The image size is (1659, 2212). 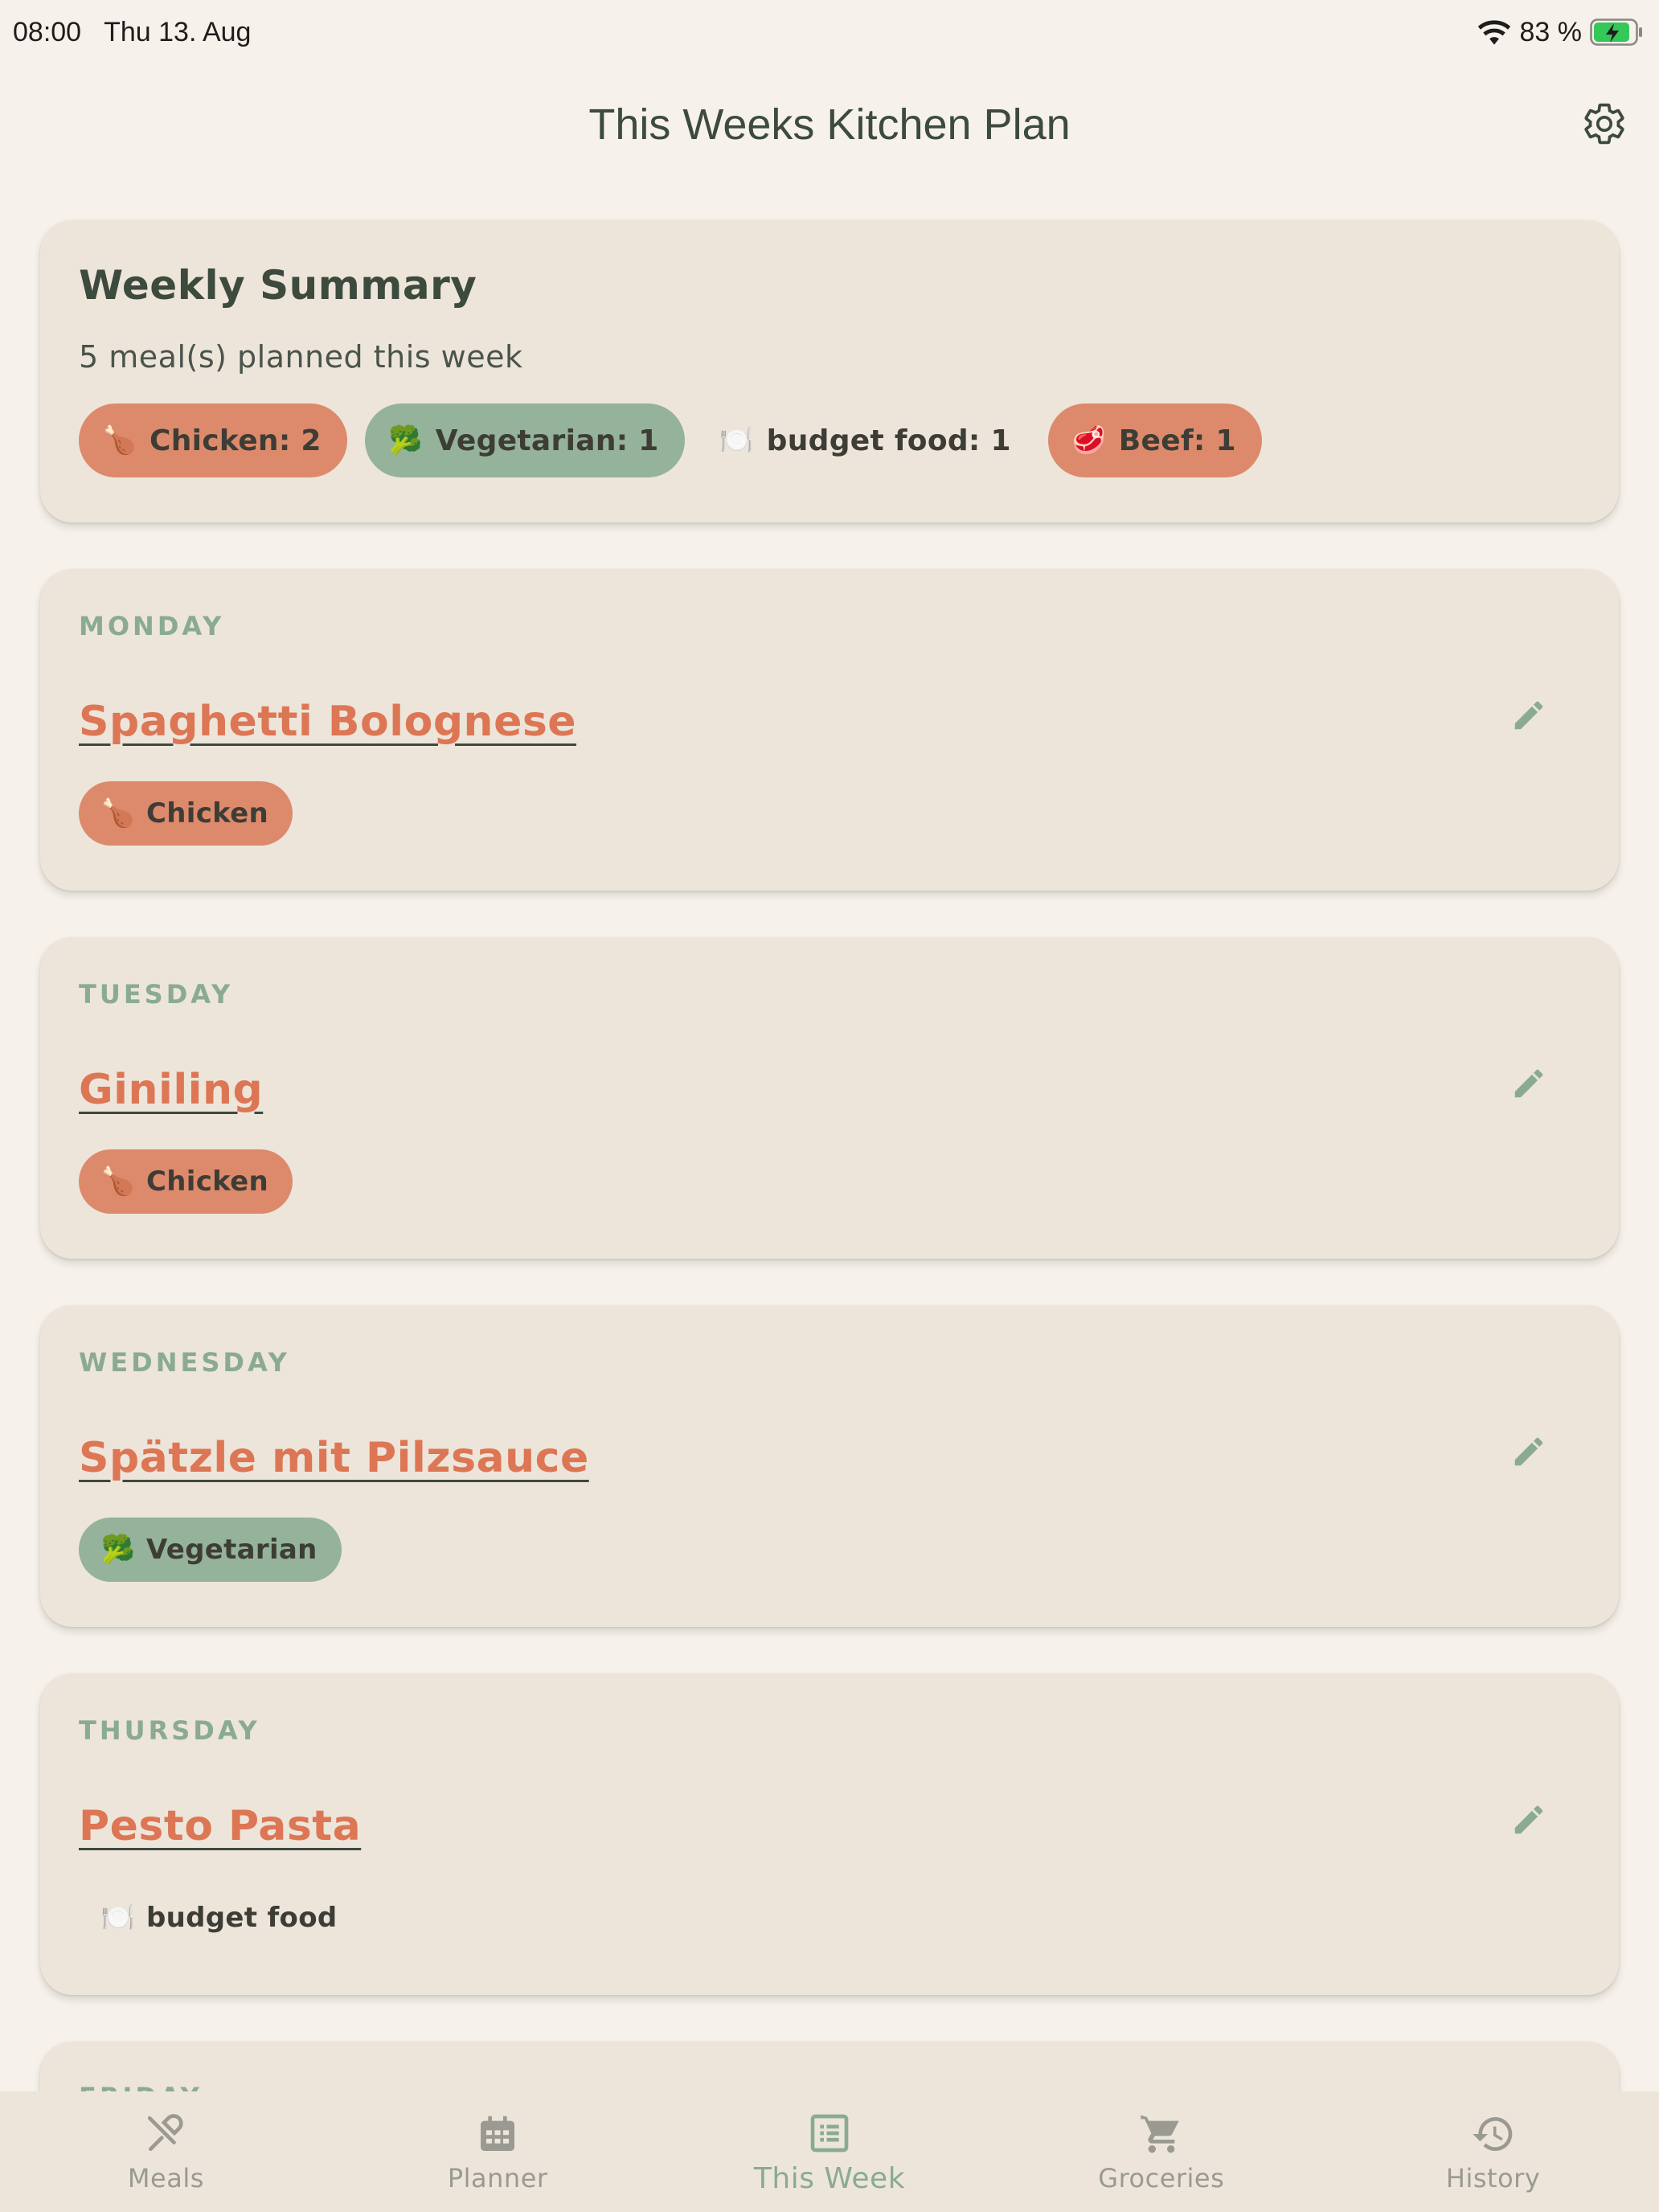 I want to click on nav-label: Meals, so click(x=165, y=2178).